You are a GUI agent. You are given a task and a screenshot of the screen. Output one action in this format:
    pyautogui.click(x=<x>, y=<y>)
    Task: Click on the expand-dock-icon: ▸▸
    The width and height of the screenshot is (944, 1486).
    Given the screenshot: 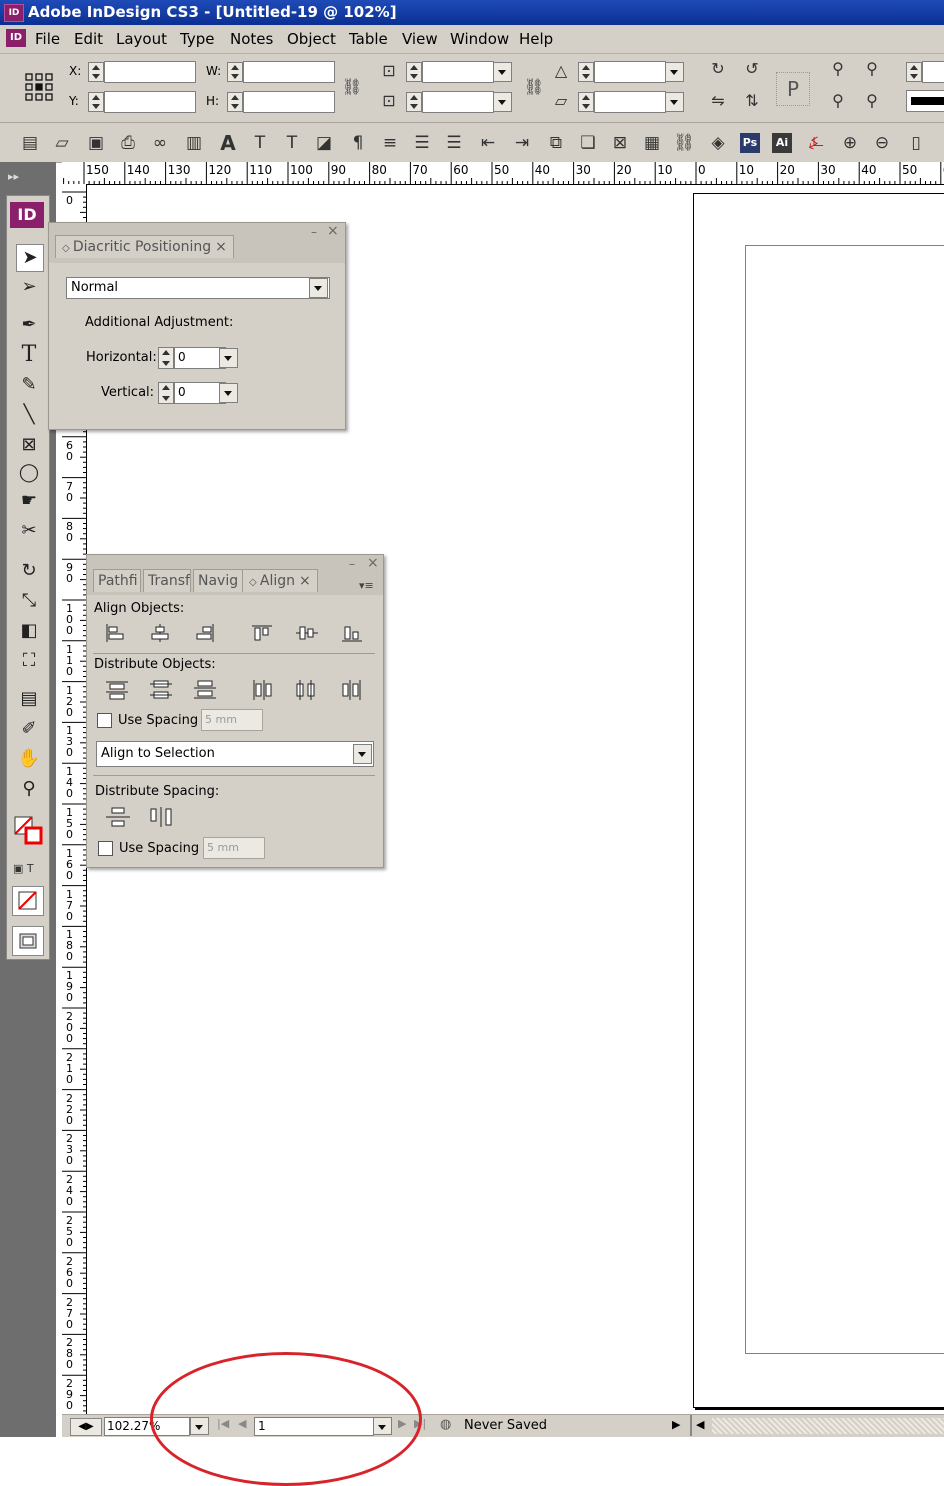 What is the action you would take?
    pyautogui.click(x=13, y=176)
    